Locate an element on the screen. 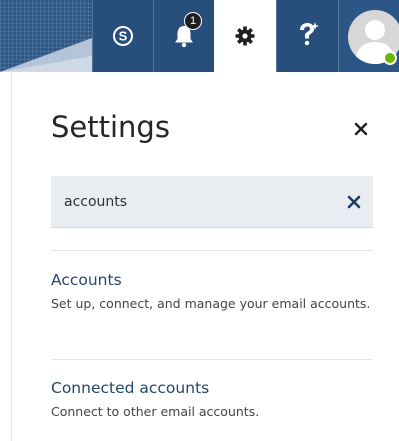 Image resolution: width=399 pixels, height=441 pixels. notifications-button: 1 is located at coordinates (183, 36).